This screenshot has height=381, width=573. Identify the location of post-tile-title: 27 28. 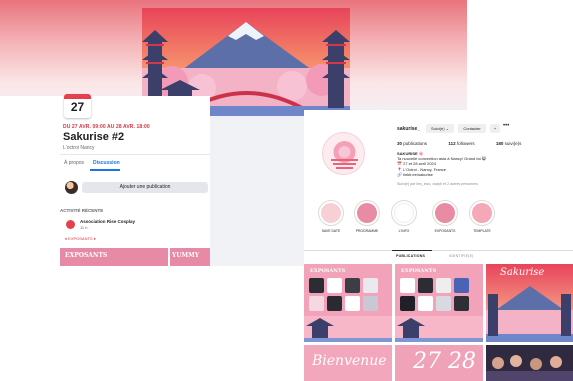
(444, 361).